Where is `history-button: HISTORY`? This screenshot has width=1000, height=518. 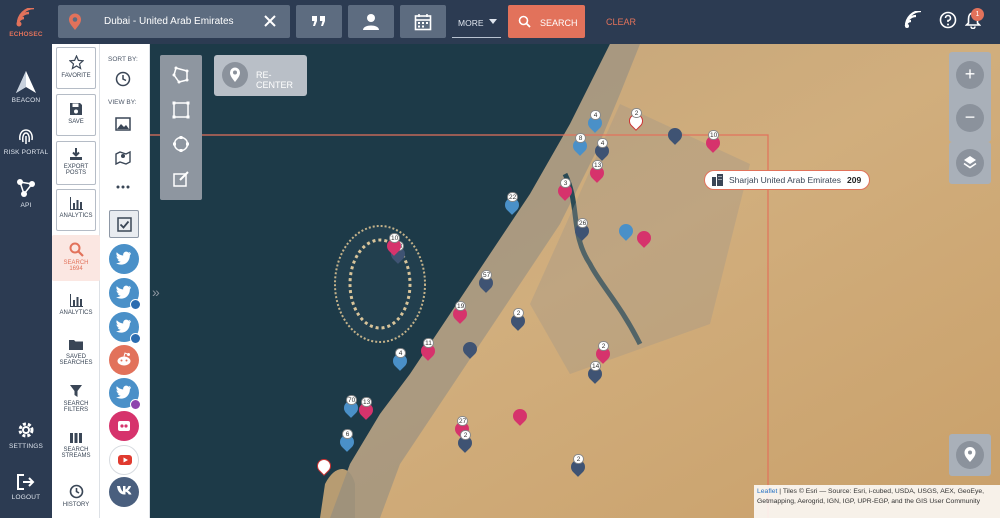 history-button: HISTORY is located at coordinates (76, 494).